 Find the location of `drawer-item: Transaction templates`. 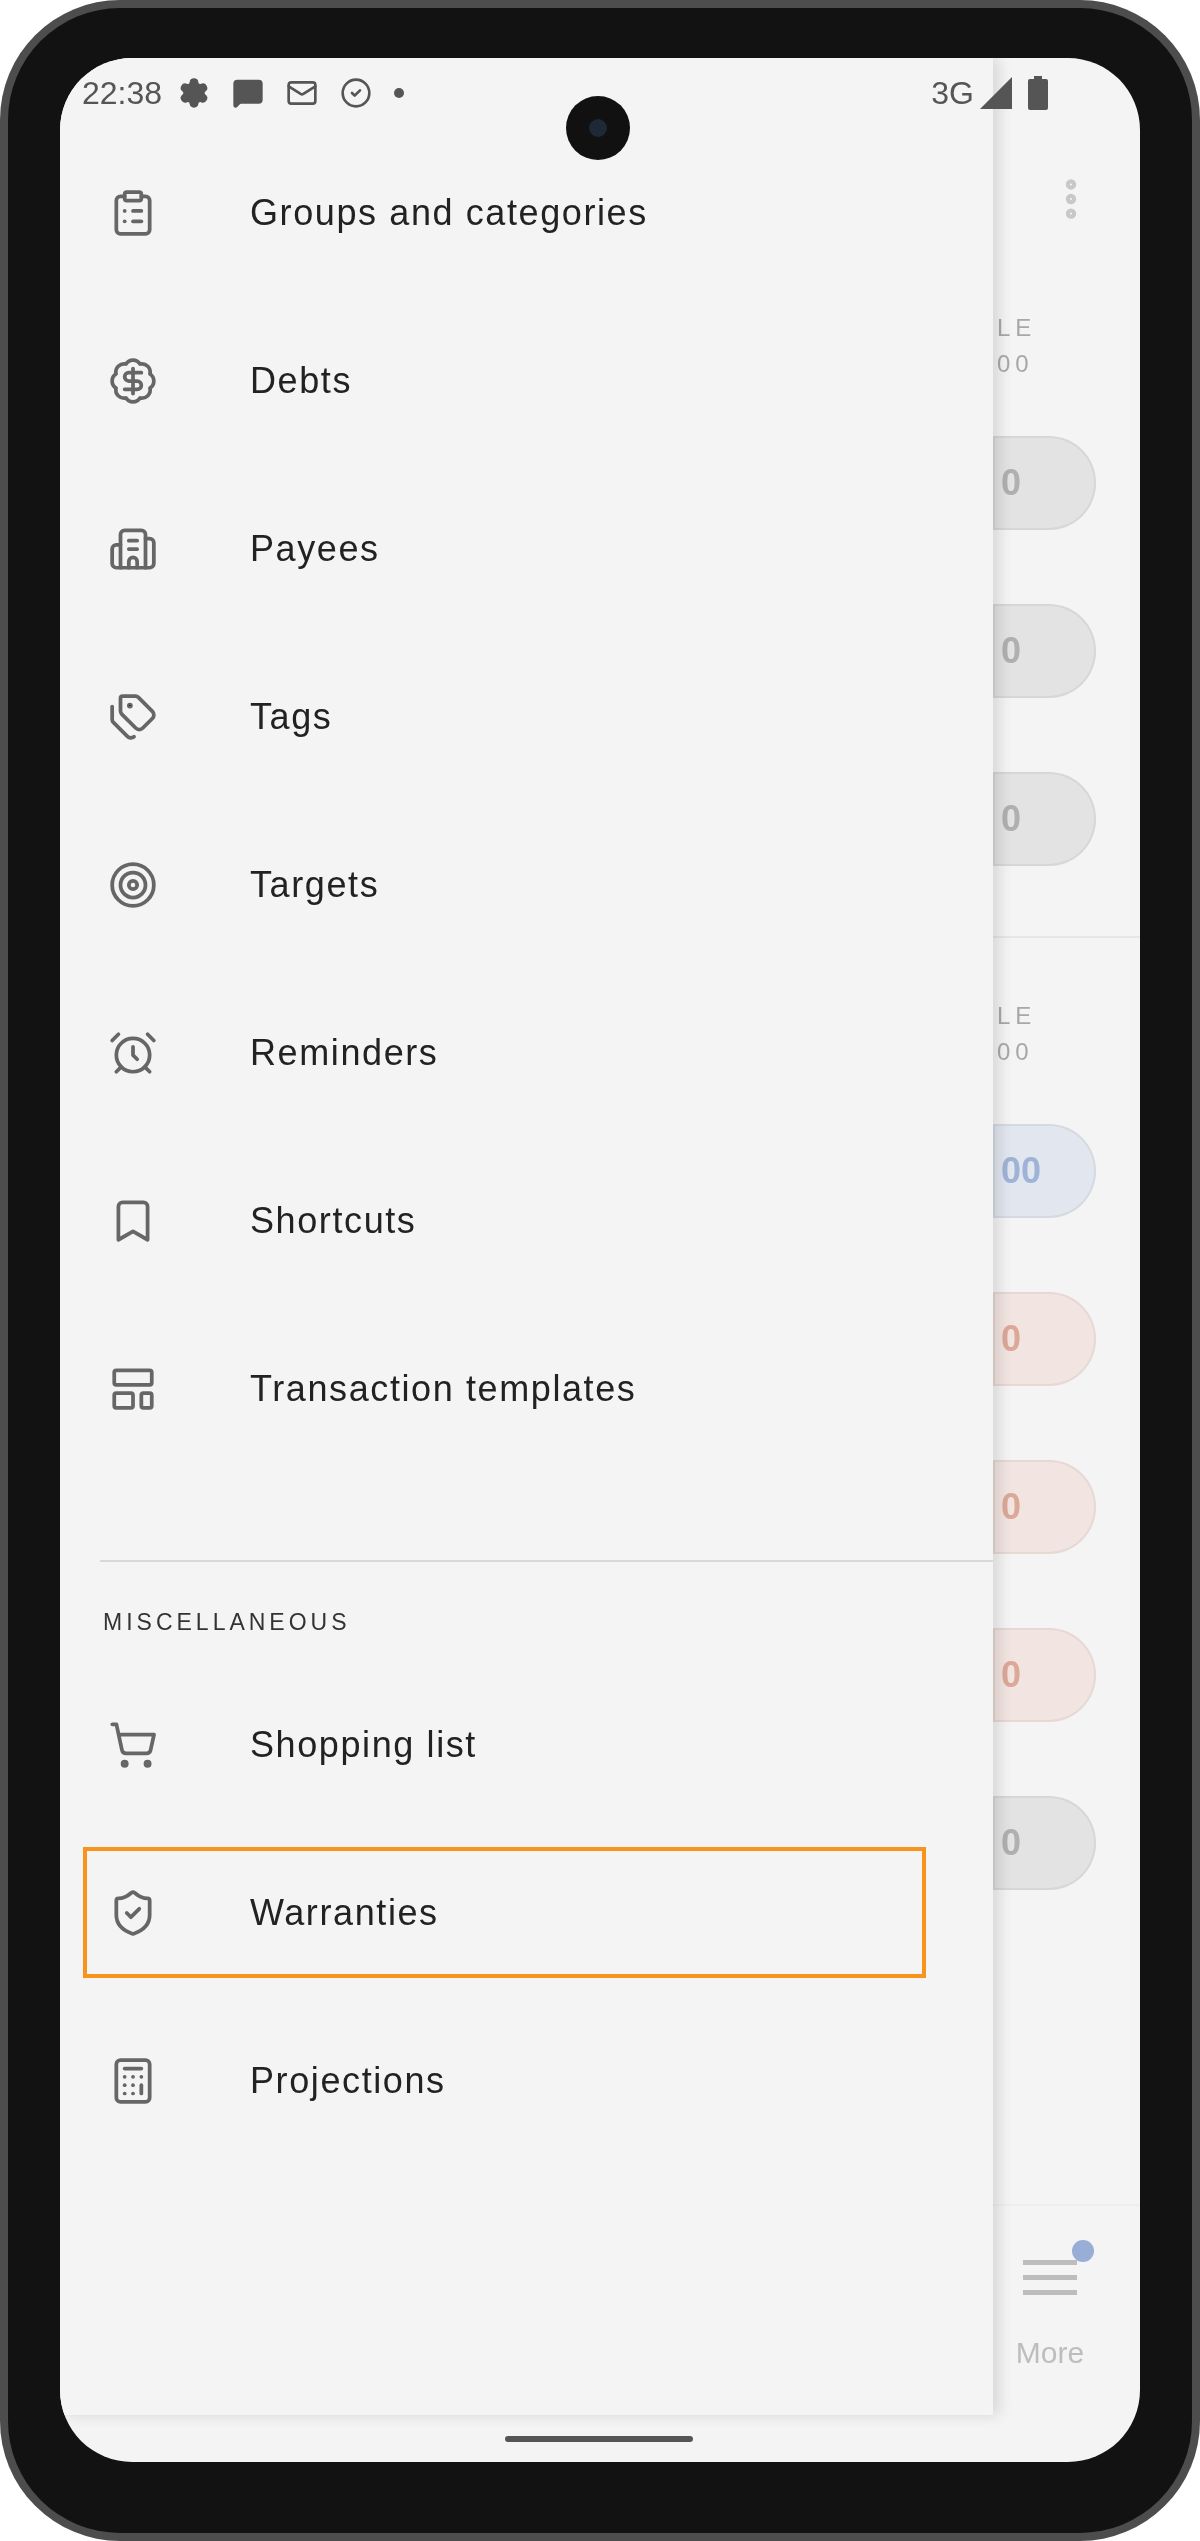

drawer-item: Transaction templates is located at coordinates (504, 1388).